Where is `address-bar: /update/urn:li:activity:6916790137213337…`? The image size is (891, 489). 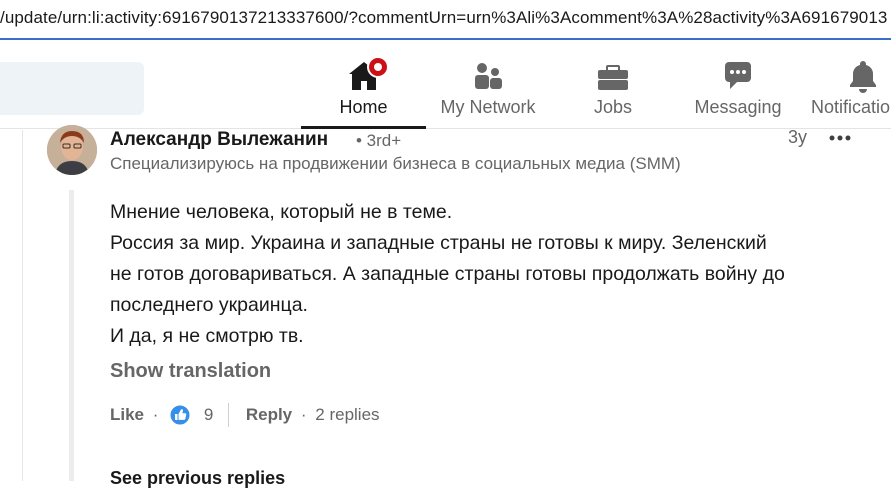 address-bar: /update/urn:li:activity:6916790137213337… is located at coordinates (445, 20).